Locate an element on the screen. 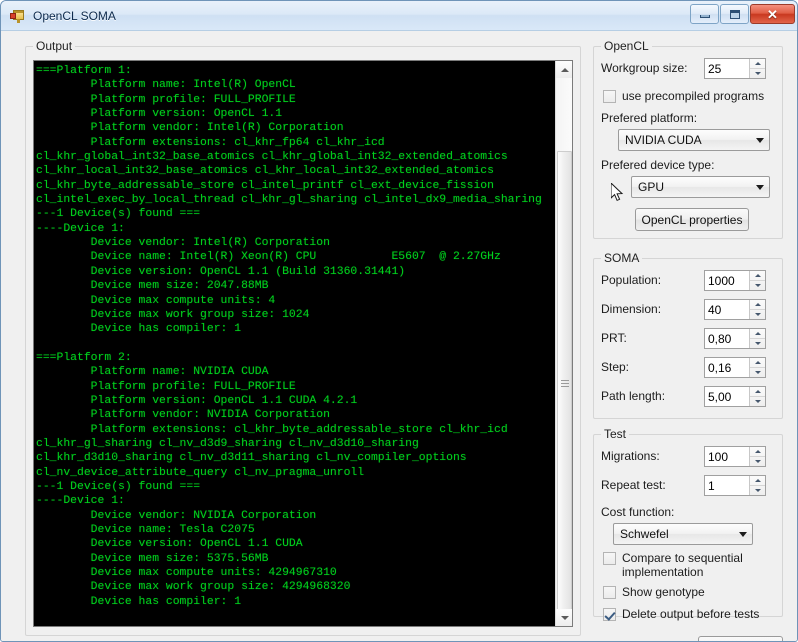 The width and height of the screenshot is (798, 642). output-groupbox-label: Output is located at coordinates (54, 46).